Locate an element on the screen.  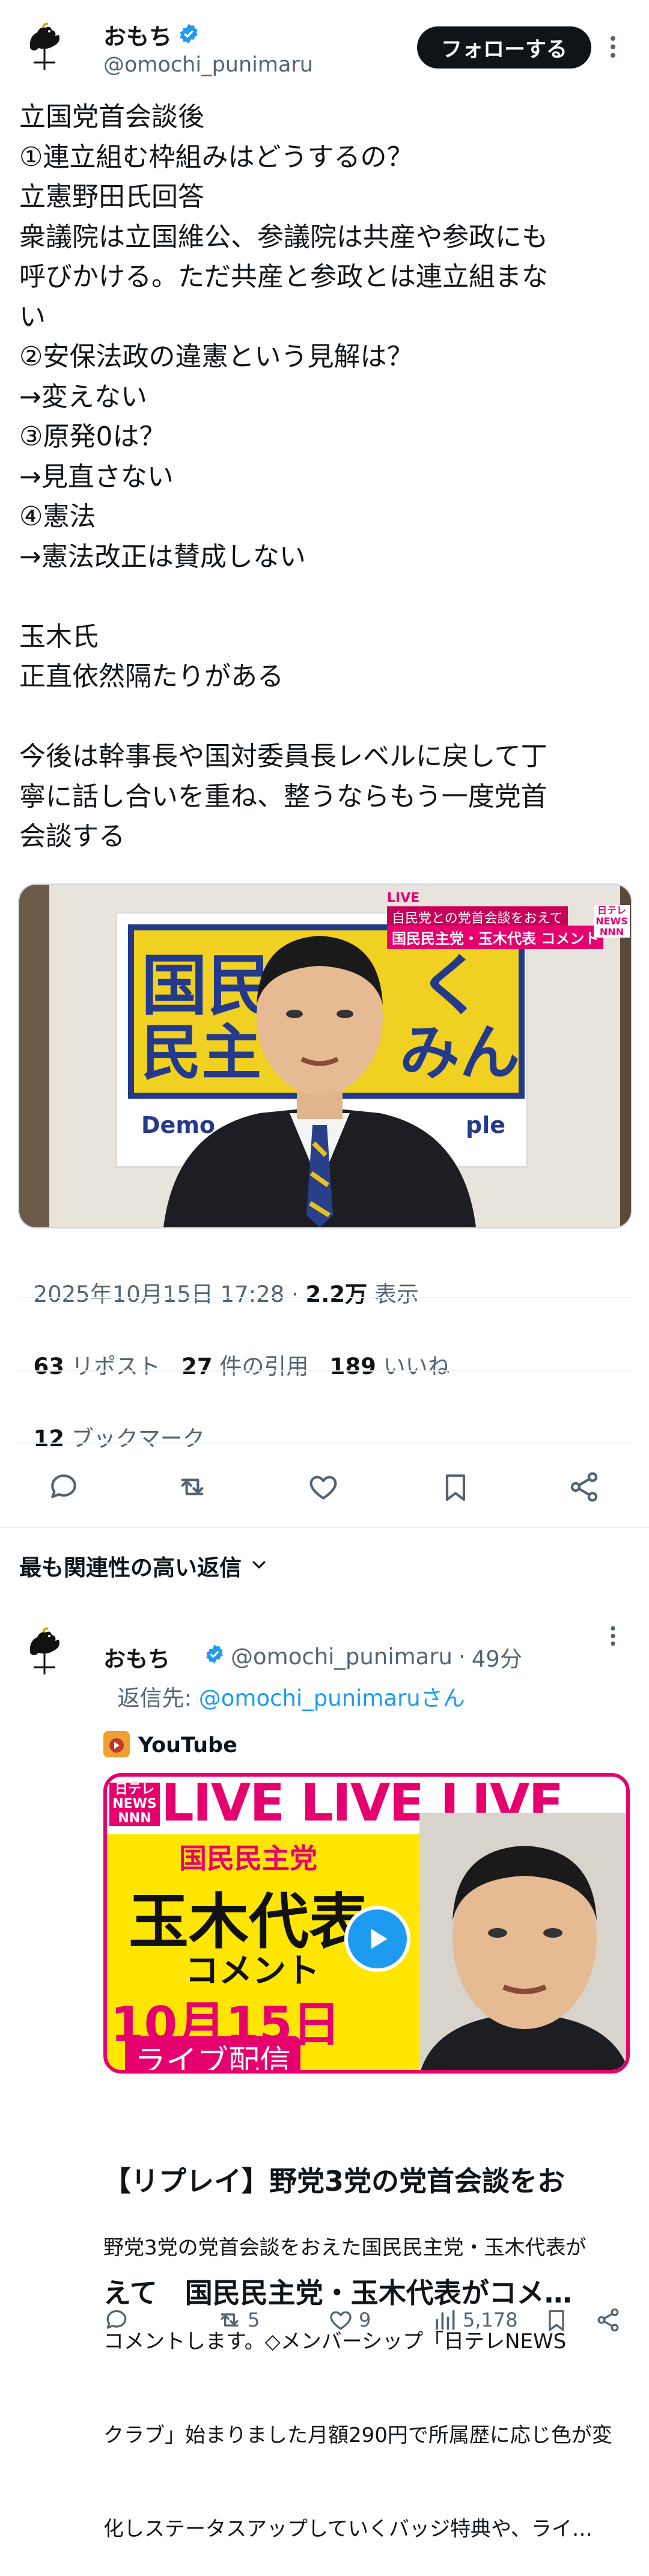
reply-bookmark-button is located at coordinates (557, 2321).